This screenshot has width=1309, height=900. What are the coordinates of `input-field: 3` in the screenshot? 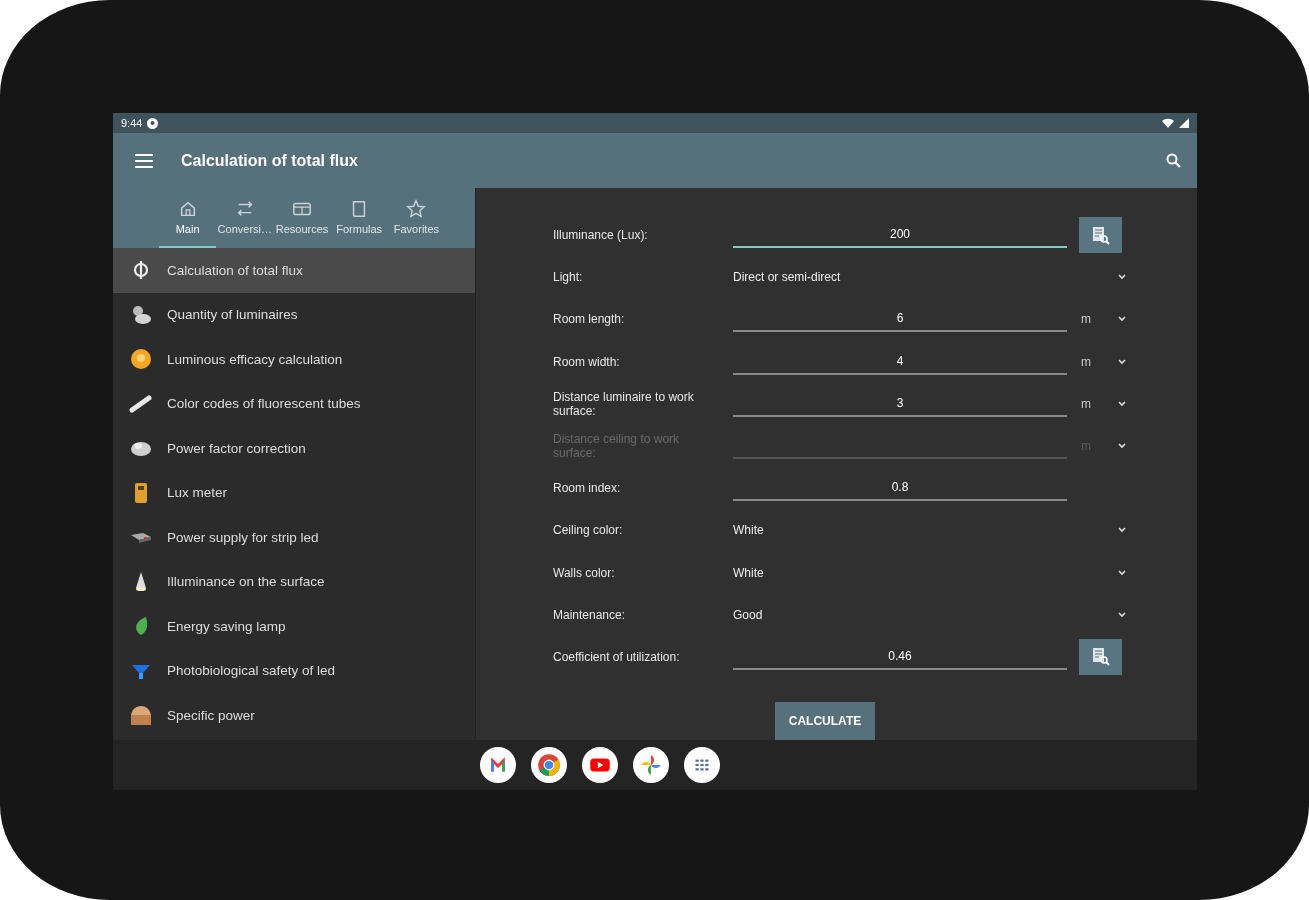 It's located at (900, 403).